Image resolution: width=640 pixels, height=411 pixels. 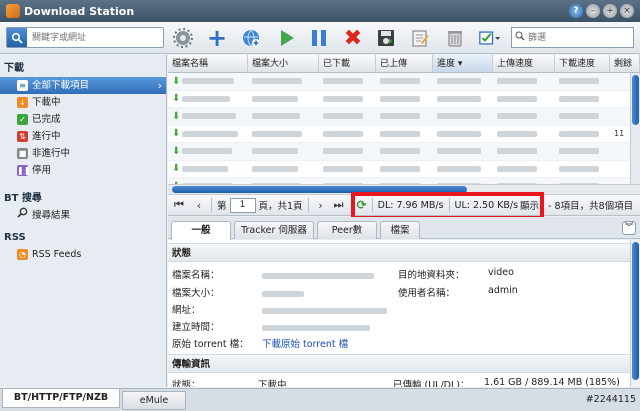 I want to click on sidebar-item-rss-feeds: ◔ RSS Feeds, so click(x=83, y=254).